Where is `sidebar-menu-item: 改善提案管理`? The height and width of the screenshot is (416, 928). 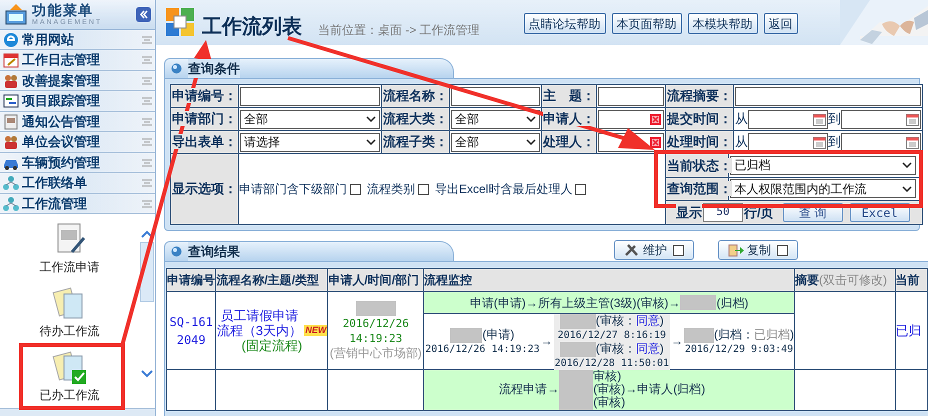 sidebar-menu-item: 改善提案管理 is located at coordinates (77, 81).